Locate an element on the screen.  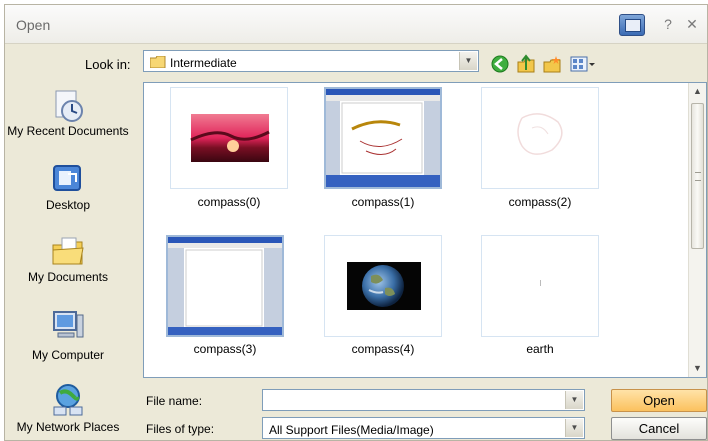
close-button: ✕ is located at coordinates (692, 24).